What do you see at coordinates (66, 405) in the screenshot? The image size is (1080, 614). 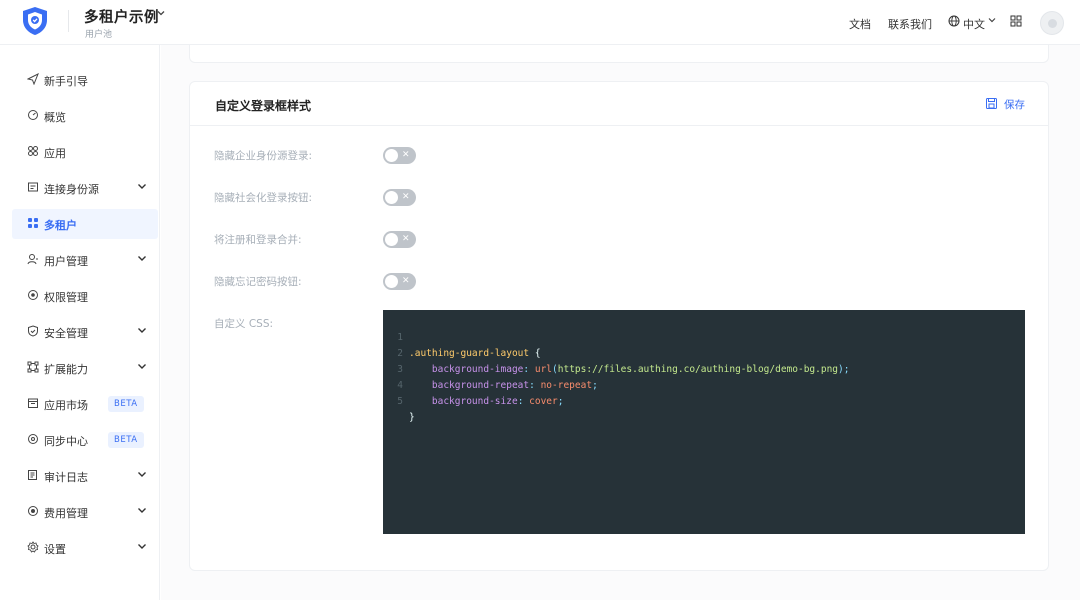 I see `sidebar-item-label: 应用市场` at bounding box center [66, 405].